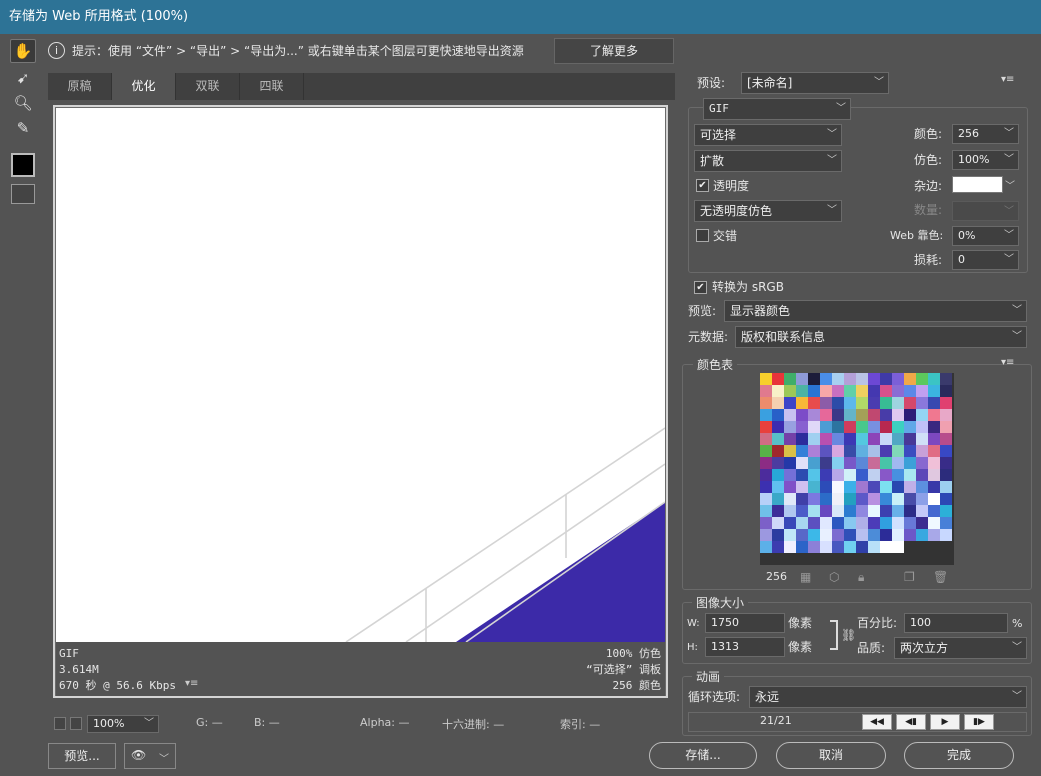 This screenshot has height=776, width=1041. Describe the element at coordinates (777, 109) in the screenshot. I see `format-select: GIF ﹀` at that location.